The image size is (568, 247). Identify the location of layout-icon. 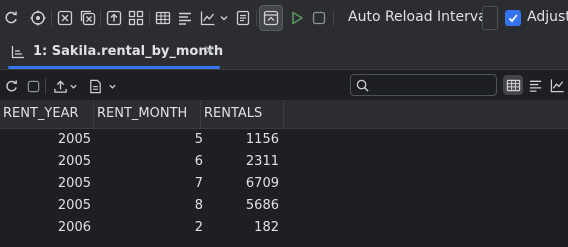
(136, 18).